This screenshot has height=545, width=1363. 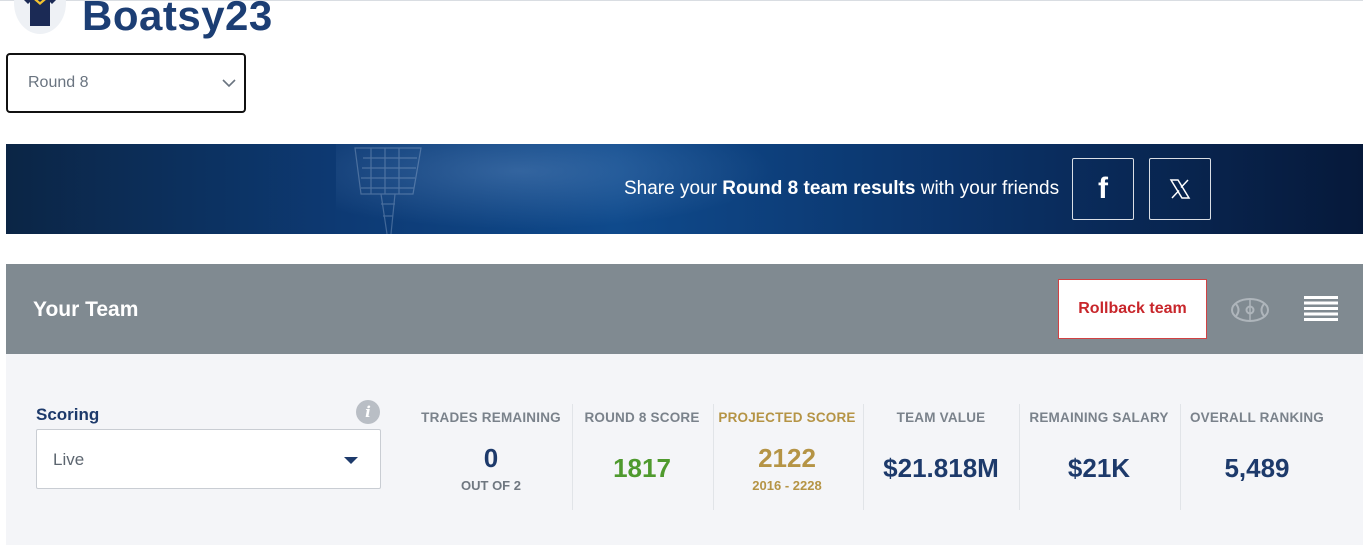 I want to click on facebook-icon: f, so click(x=1103, y=188).